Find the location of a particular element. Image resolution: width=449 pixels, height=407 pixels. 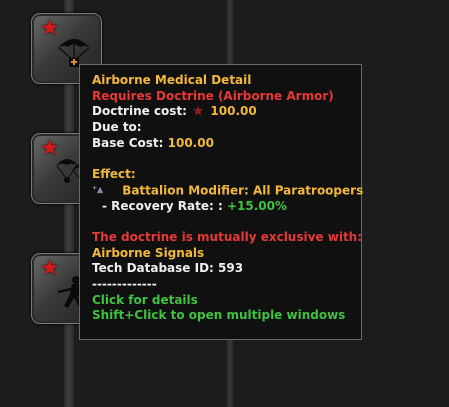

effect-label: Effect: is located at coordinates (114, 174).